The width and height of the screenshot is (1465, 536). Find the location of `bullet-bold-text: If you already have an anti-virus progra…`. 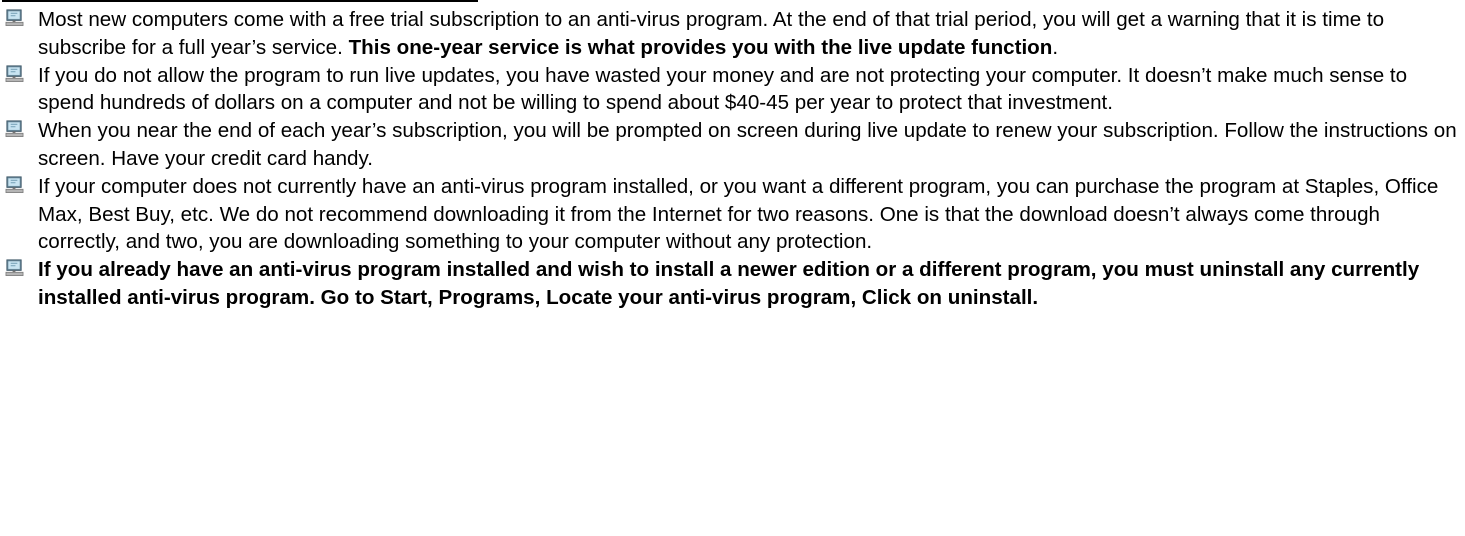

bullet-bold-text: If you already have an anti-virus progra… is located at coordinates (729, 283).